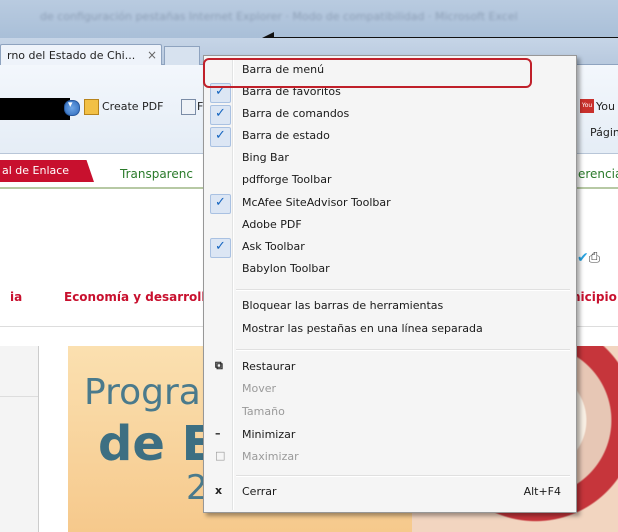  What do you see at coordinates (343, 305) in the screenshot?
I see `menu-item-label: Bloquear las barras de herramientas` at bounding box center [343, 305].